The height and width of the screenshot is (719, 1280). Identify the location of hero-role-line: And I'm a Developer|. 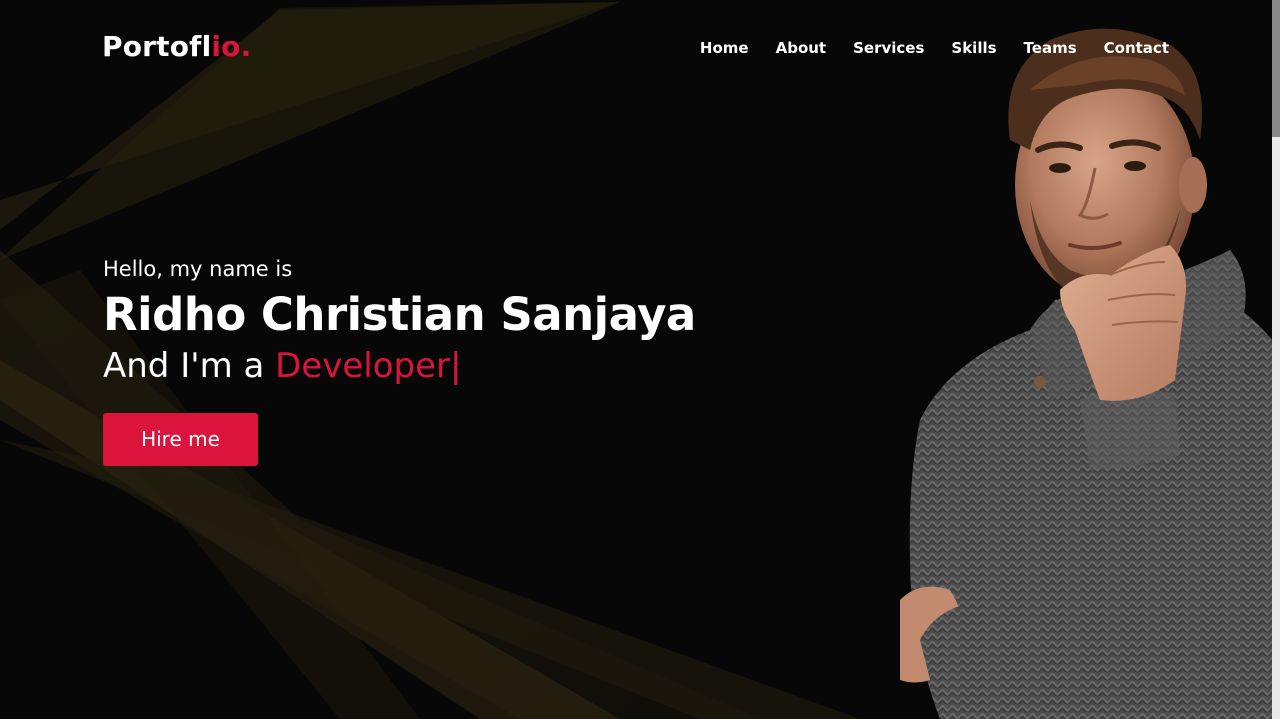
(399, 366).